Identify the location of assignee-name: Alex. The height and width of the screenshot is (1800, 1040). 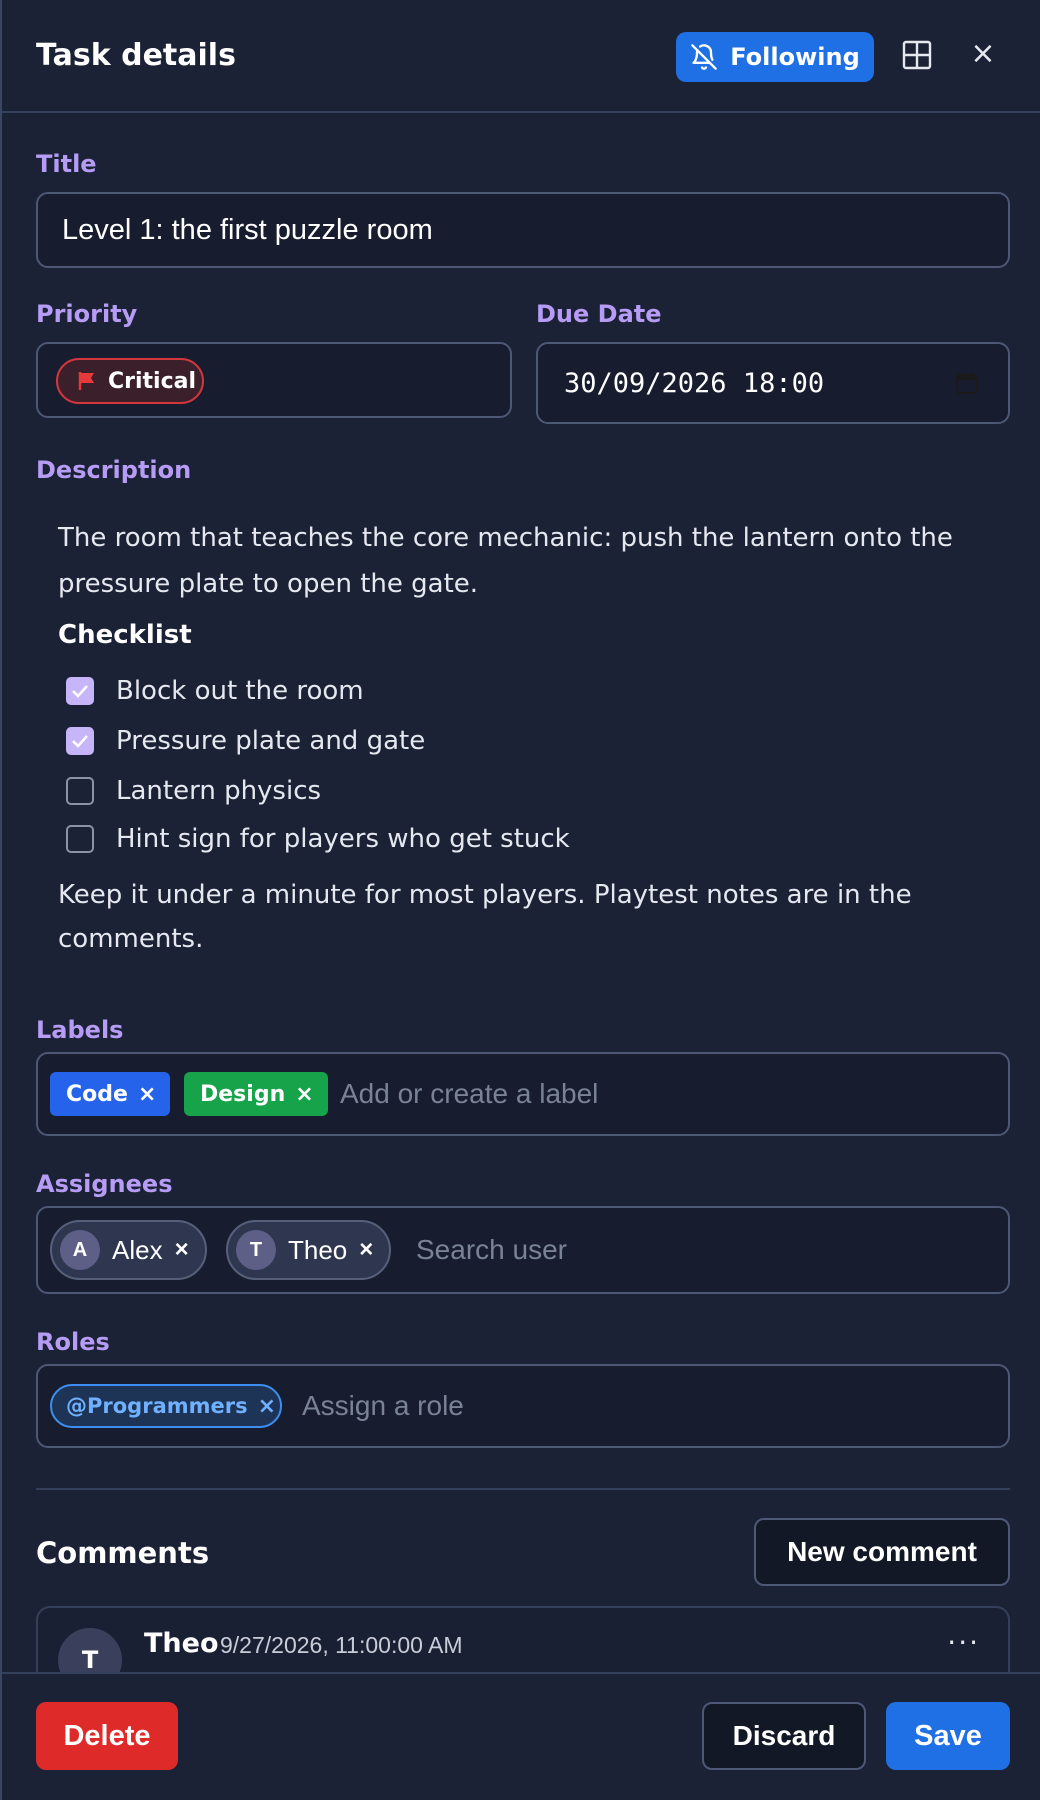
(137, 1249).